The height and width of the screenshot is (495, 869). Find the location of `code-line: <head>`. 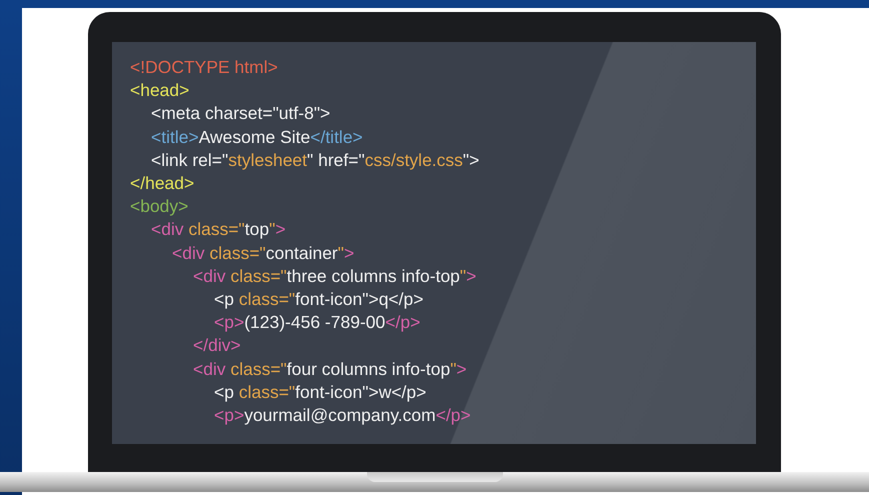

code-line: <head> is located at coordinates (160, 90).